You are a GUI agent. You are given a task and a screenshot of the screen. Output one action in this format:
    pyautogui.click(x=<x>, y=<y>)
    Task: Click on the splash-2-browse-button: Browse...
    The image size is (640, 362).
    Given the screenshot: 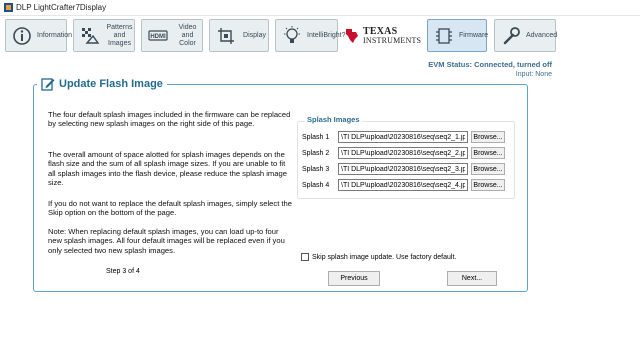 What is the action you would take?
    pyautogui.click(x=488, y=153)
    